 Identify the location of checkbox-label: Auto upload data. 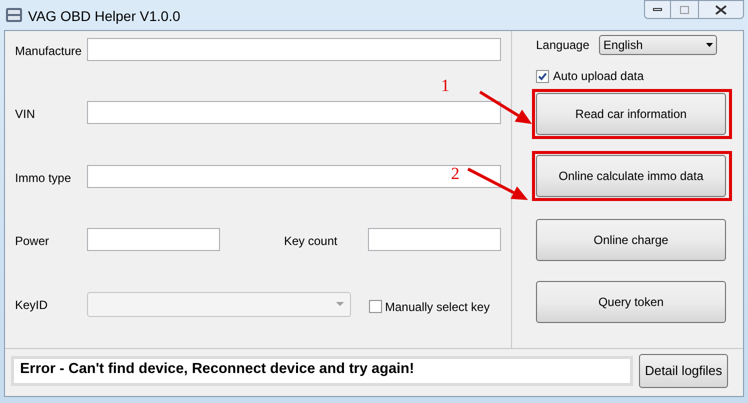
(598, 76).